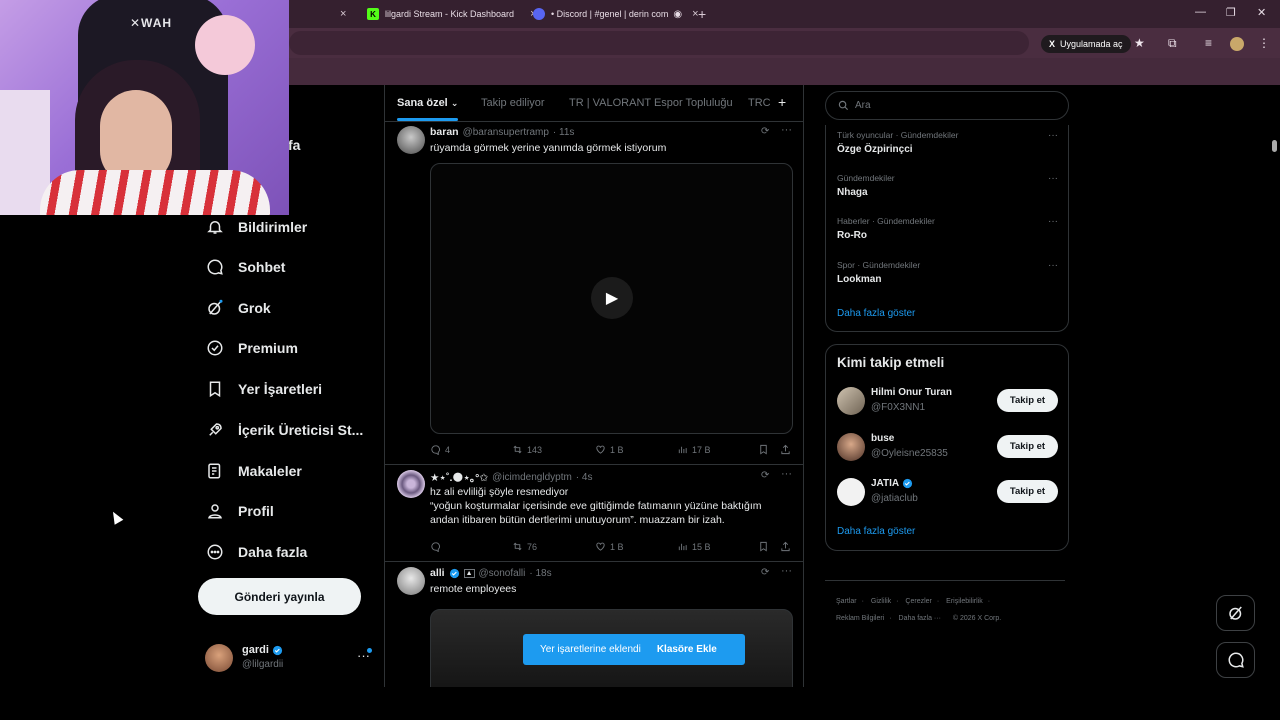  I want to click on kebab-menu-icon: ⋮, so click(1264, 43).